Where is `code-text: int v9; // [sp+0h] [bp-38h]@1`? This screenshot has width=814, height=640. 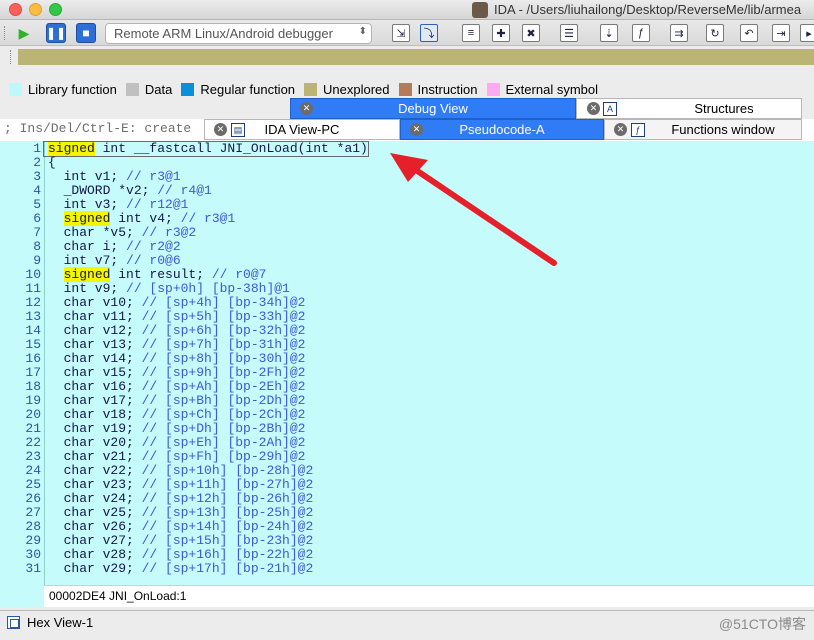
code-text: int v9; // [sp+0h] [bp-38h]@1 is located at coordinates (167, 289).